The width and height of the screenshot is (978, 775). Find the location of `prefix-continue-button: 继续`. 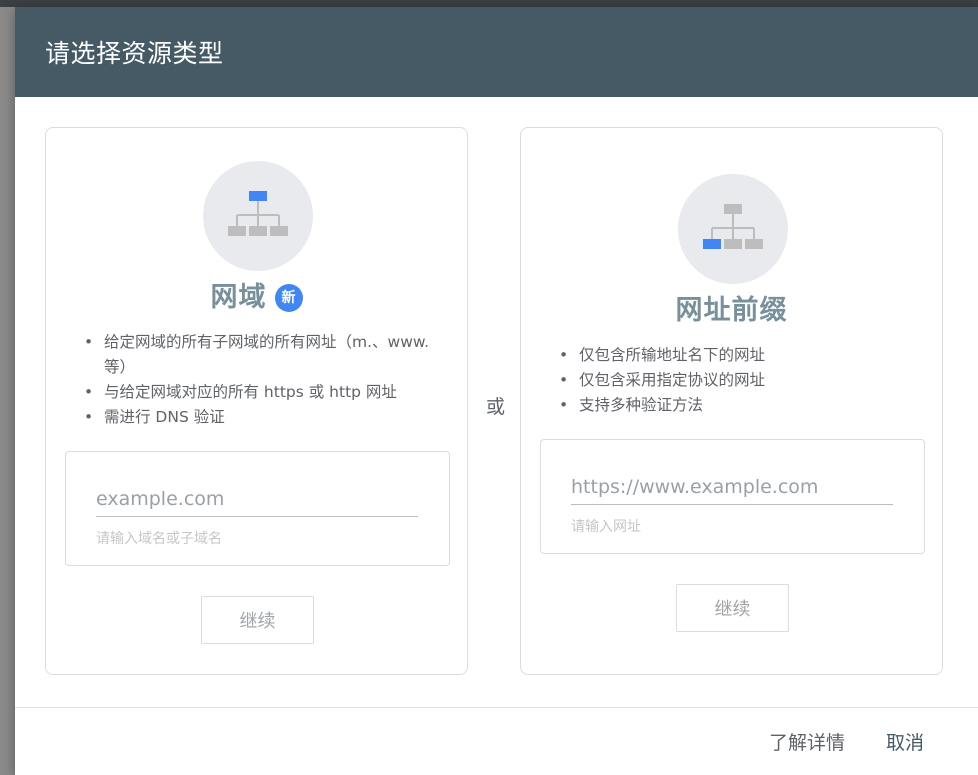

prefix-continue-button: 继续 is located at coordinates (732, 608).